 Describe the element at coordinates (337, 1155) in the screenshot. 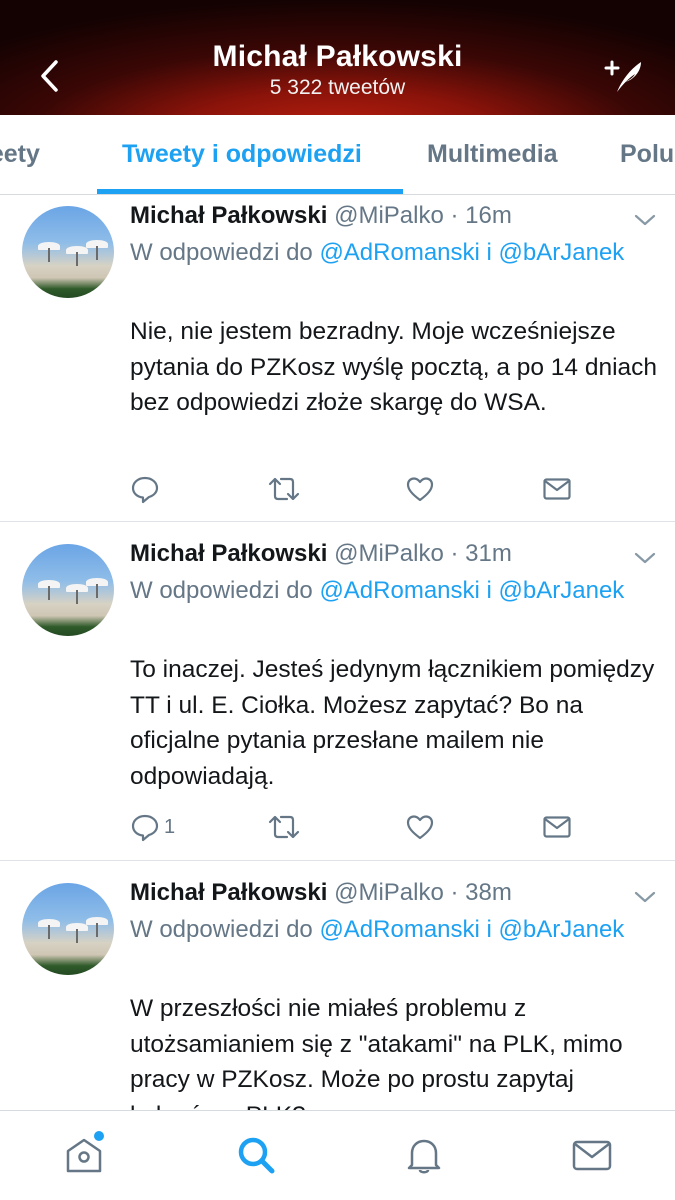

I see `bottom-tab-bar` at that location.